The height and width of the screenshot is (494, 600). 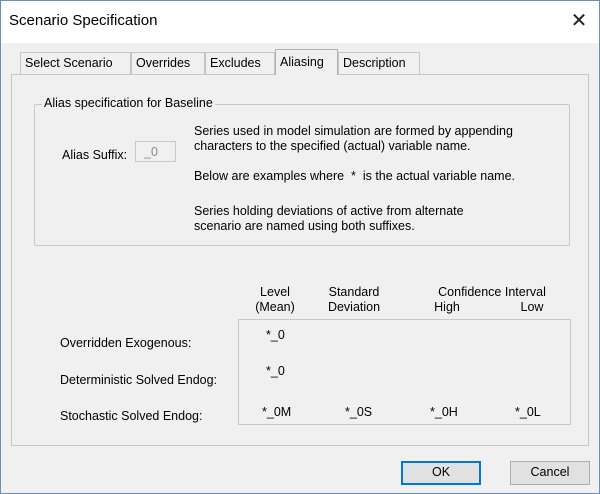 What do you see at coordinates (306, 62) in the screenshot?
I see `tab-aliasing: Aliasing` at bounding box center [306, 62].